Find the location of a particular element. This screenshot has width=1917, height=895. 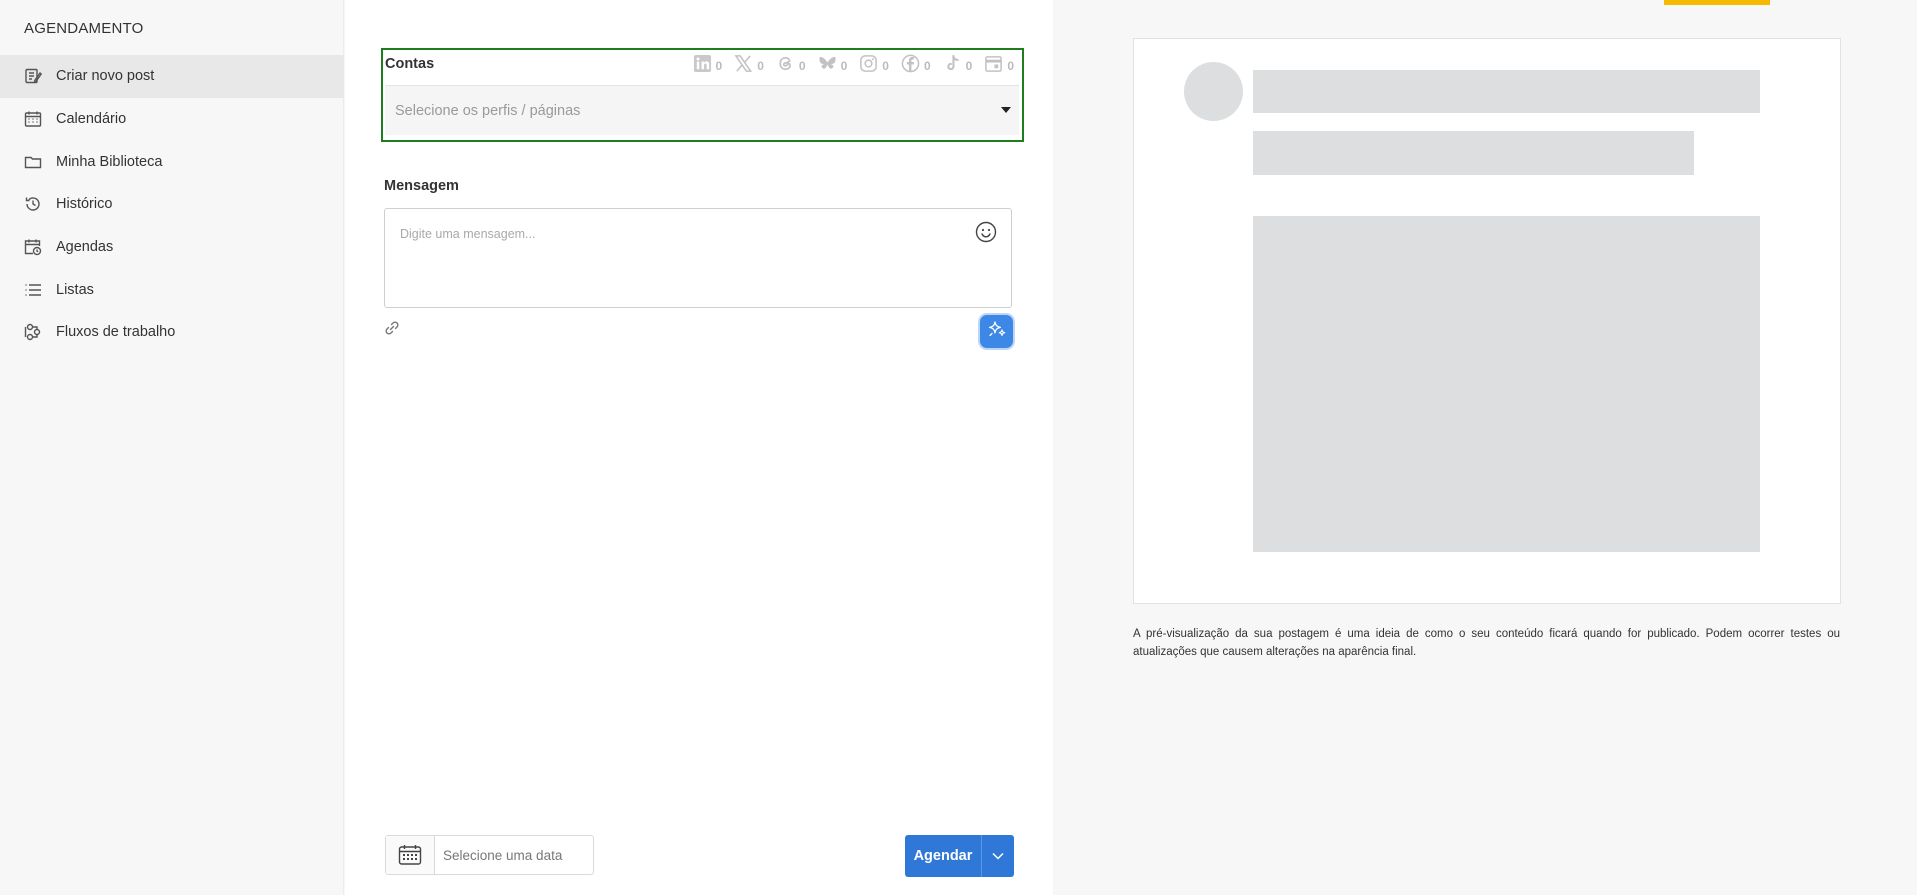

network-facebook: 0 is located at coordinates (916, 66).